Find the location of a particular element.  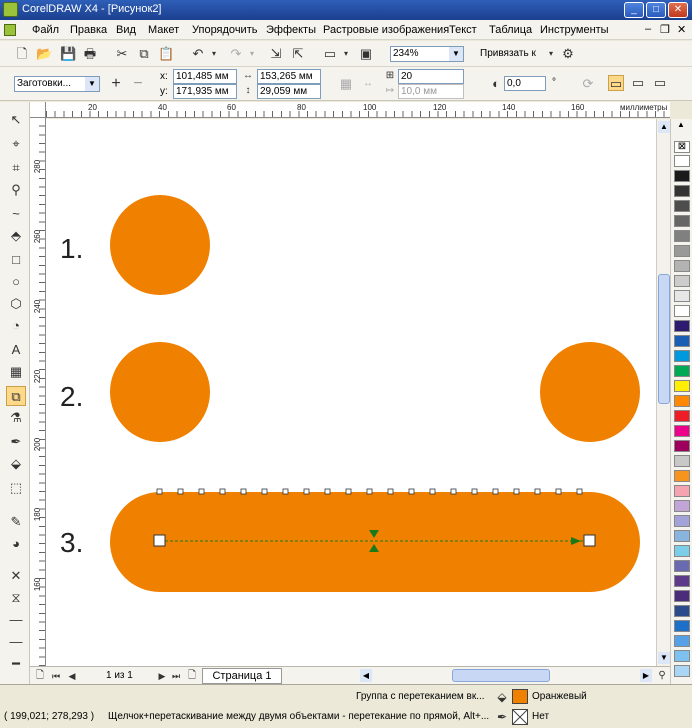

ellipse-tool-icon: ○ is located at coordinates (16, 282).